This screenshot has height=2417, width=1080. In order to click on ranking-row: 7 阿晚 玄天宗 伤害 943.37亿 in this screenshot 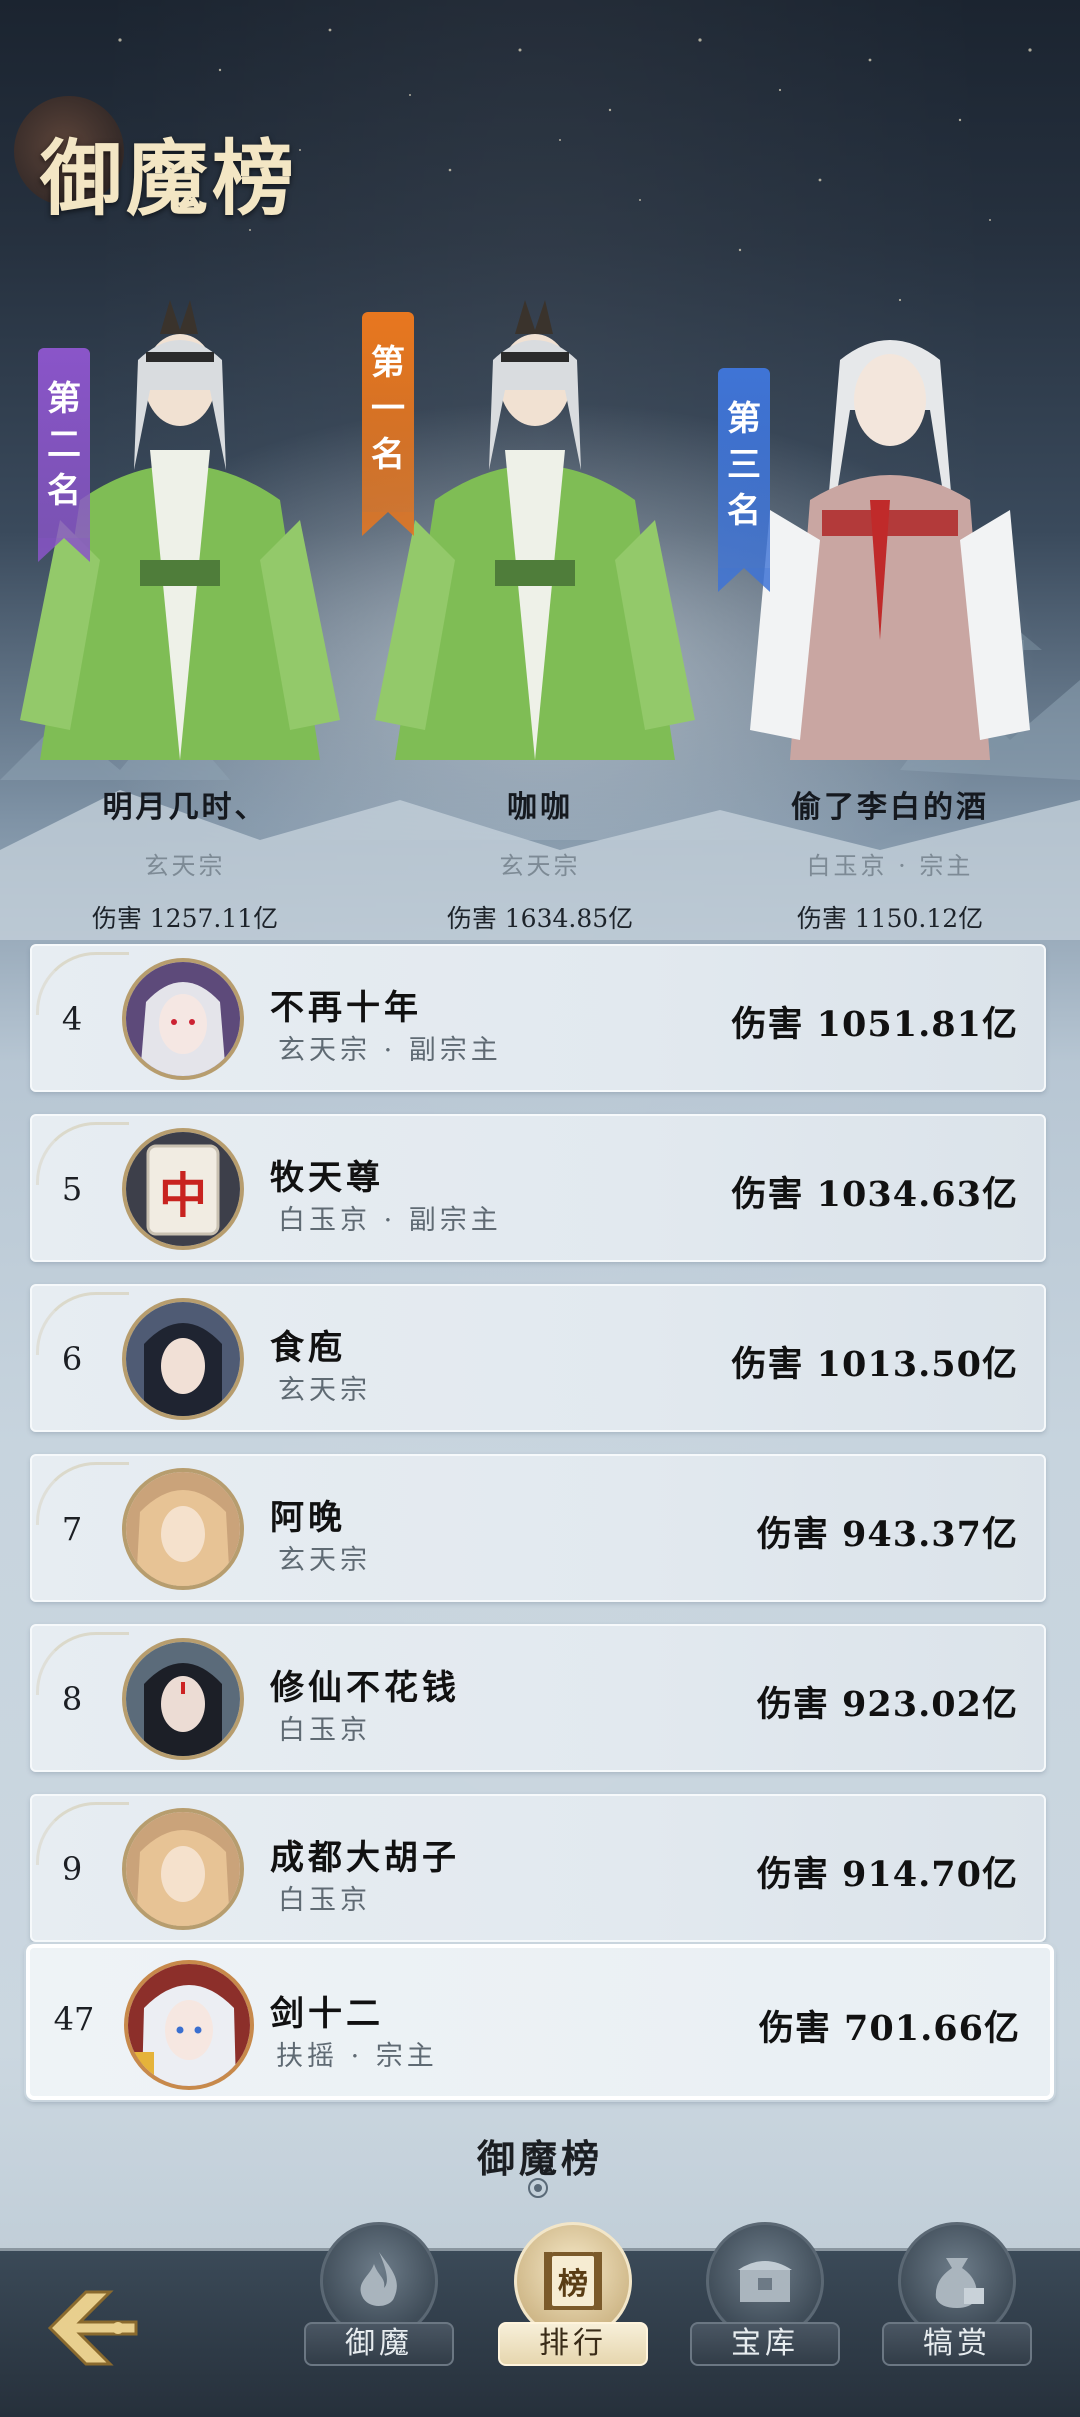, I will do `click(538, 1528)`.